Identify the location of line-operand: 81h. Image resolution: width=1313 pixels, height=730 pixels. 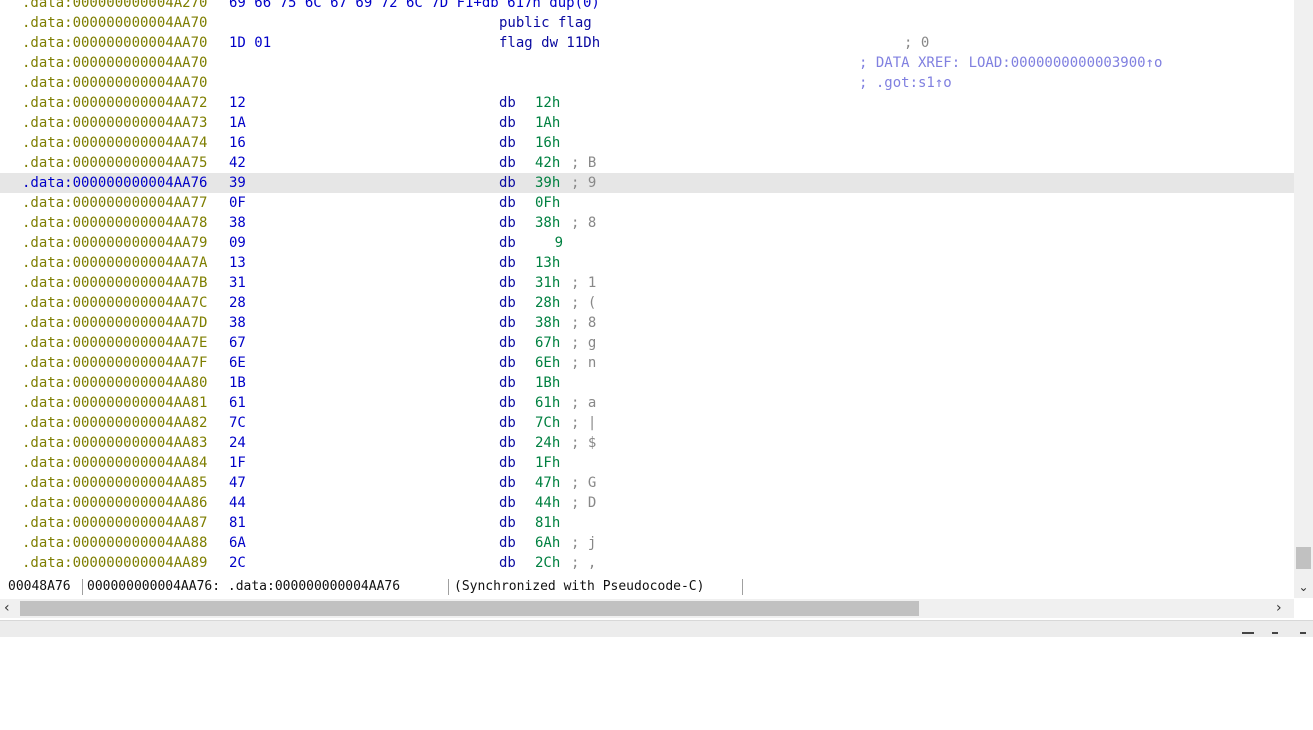
(547, 523).